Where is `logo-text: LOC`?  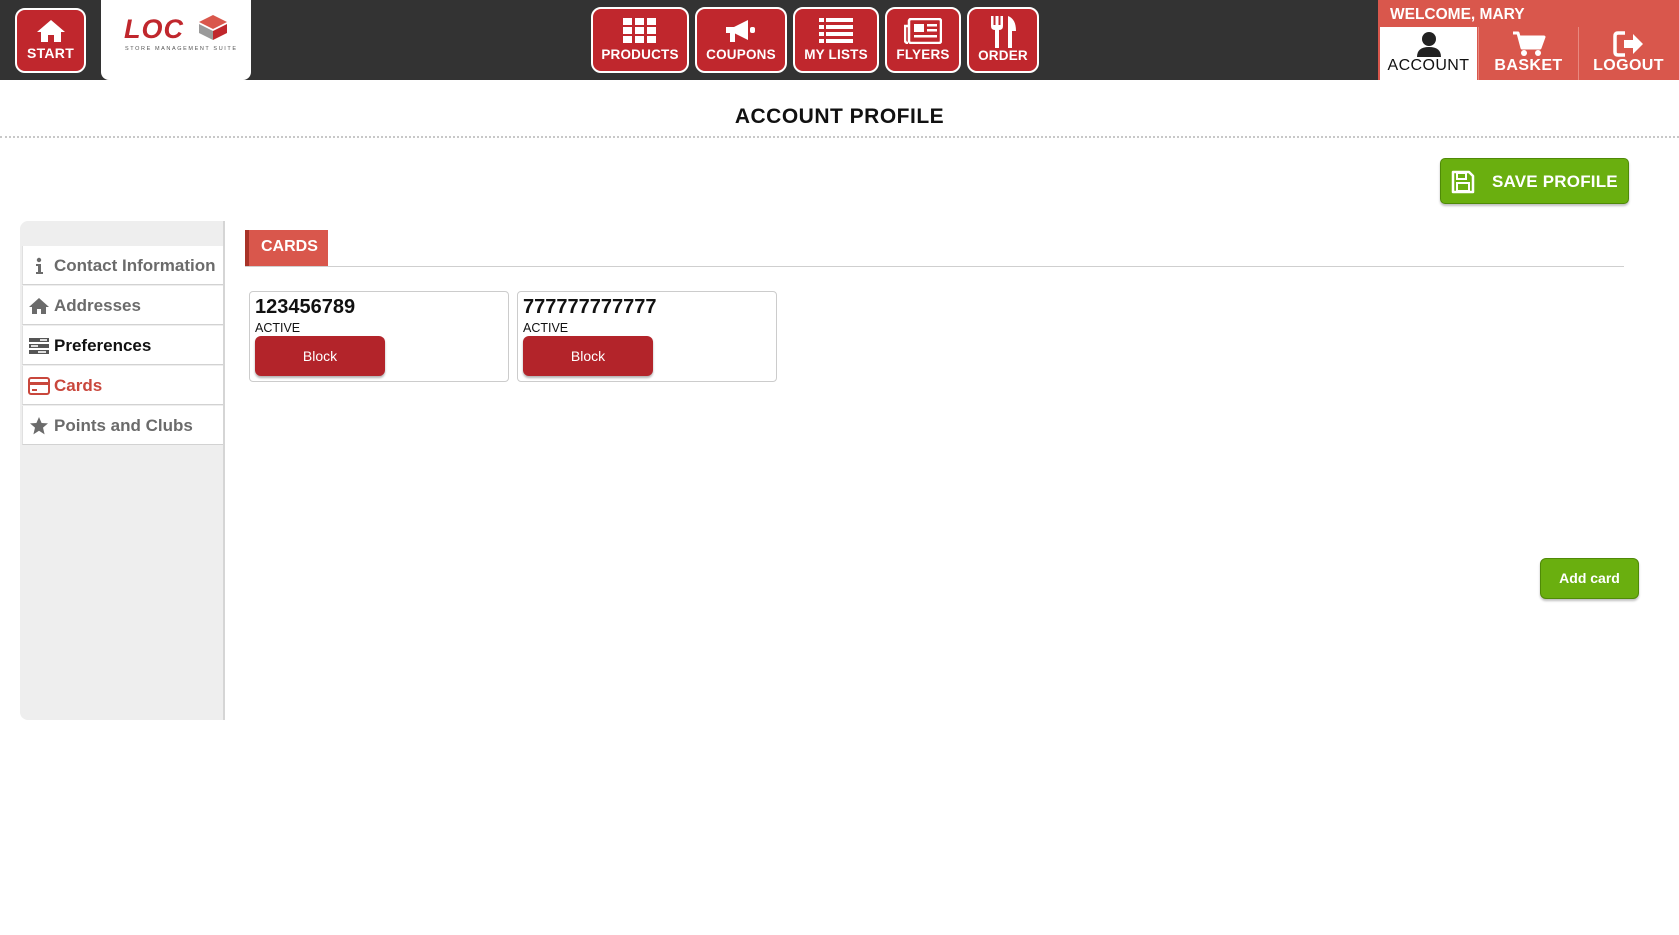
logo-text: LOC is located at coordinates (154, 29).